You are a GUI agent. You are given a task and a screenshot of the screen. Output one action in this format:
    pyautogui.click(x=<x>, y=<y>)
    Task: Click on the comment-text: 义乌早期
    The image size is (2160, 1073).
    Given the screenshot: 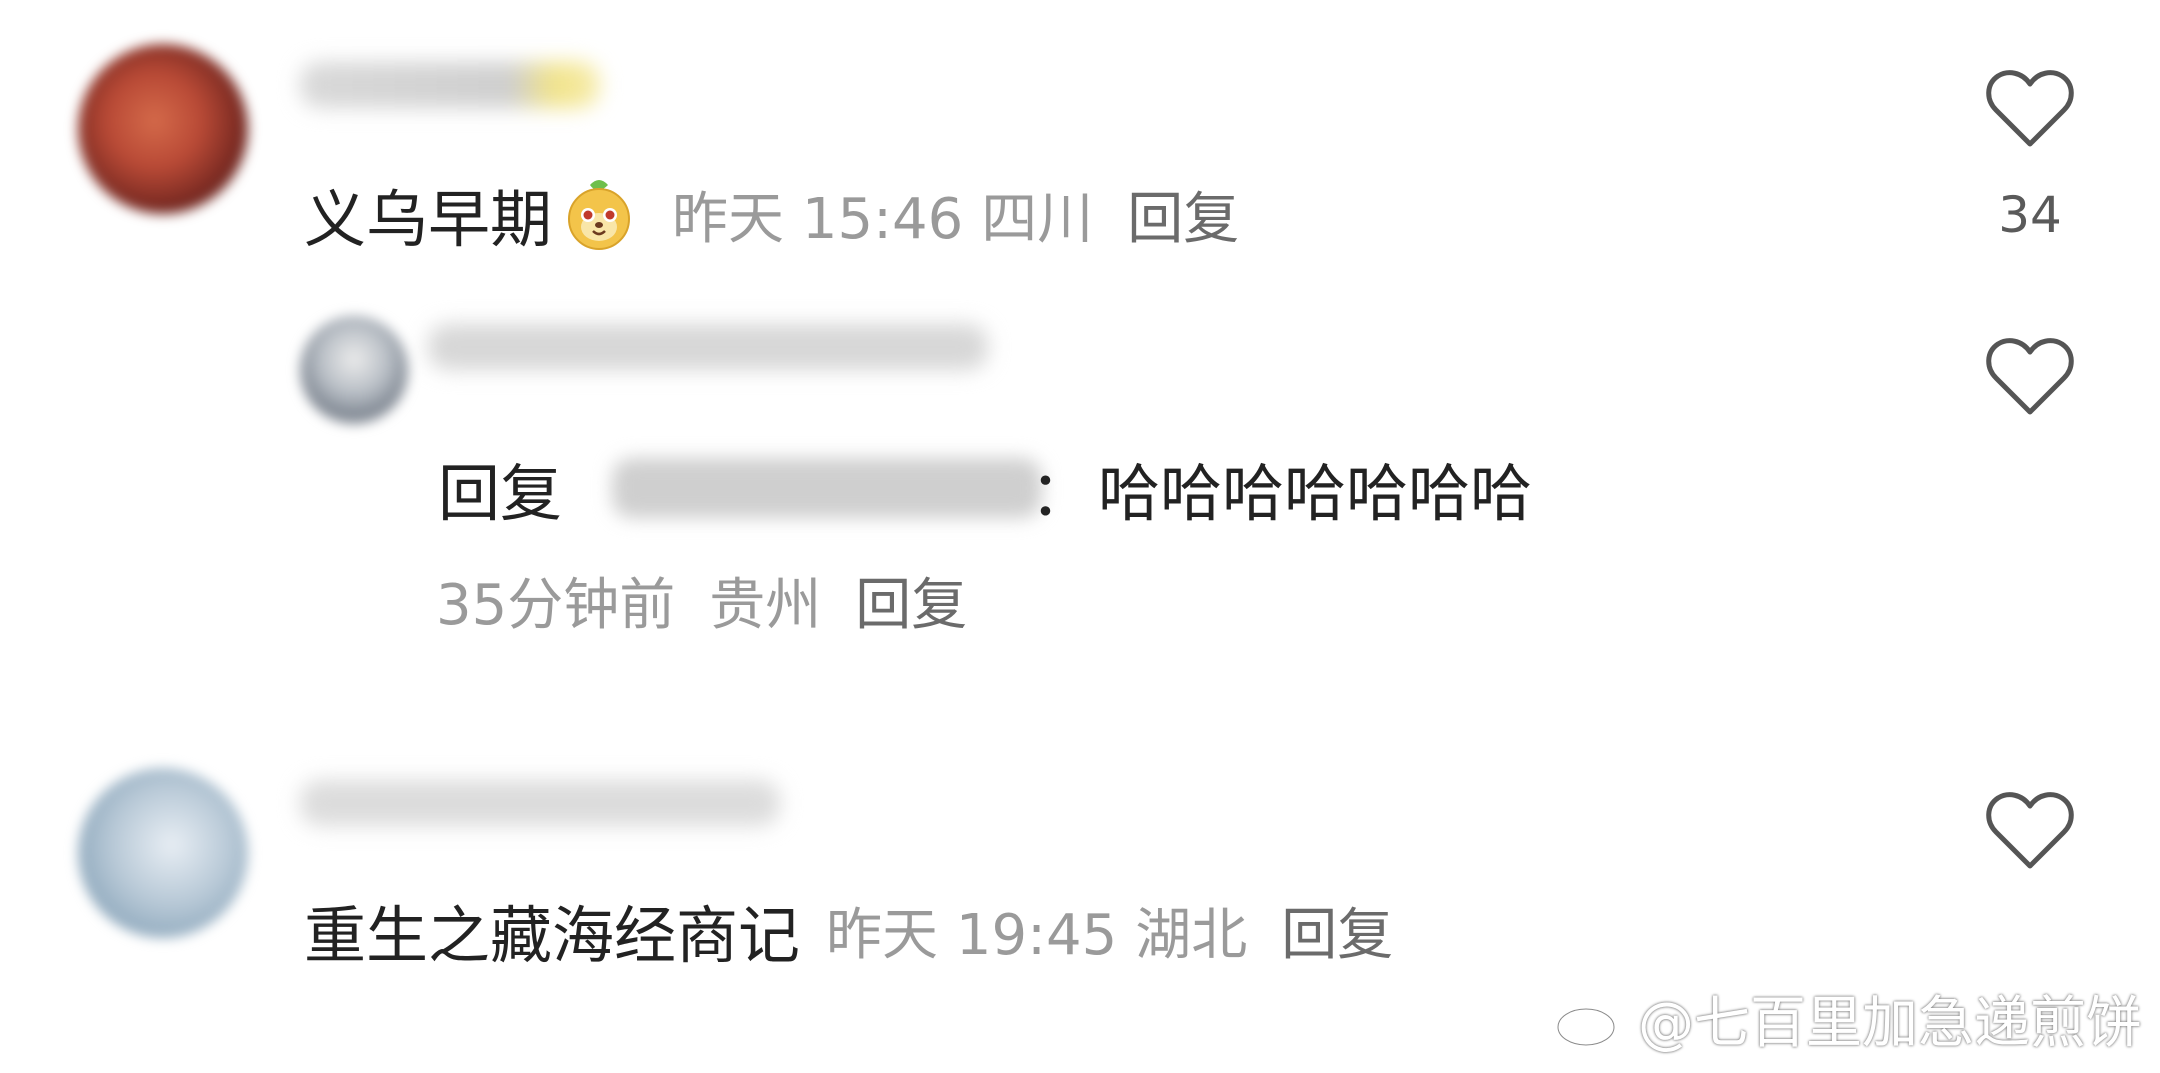 What is the action you would take?
    pyautogui.click(x=428, y=219)
    